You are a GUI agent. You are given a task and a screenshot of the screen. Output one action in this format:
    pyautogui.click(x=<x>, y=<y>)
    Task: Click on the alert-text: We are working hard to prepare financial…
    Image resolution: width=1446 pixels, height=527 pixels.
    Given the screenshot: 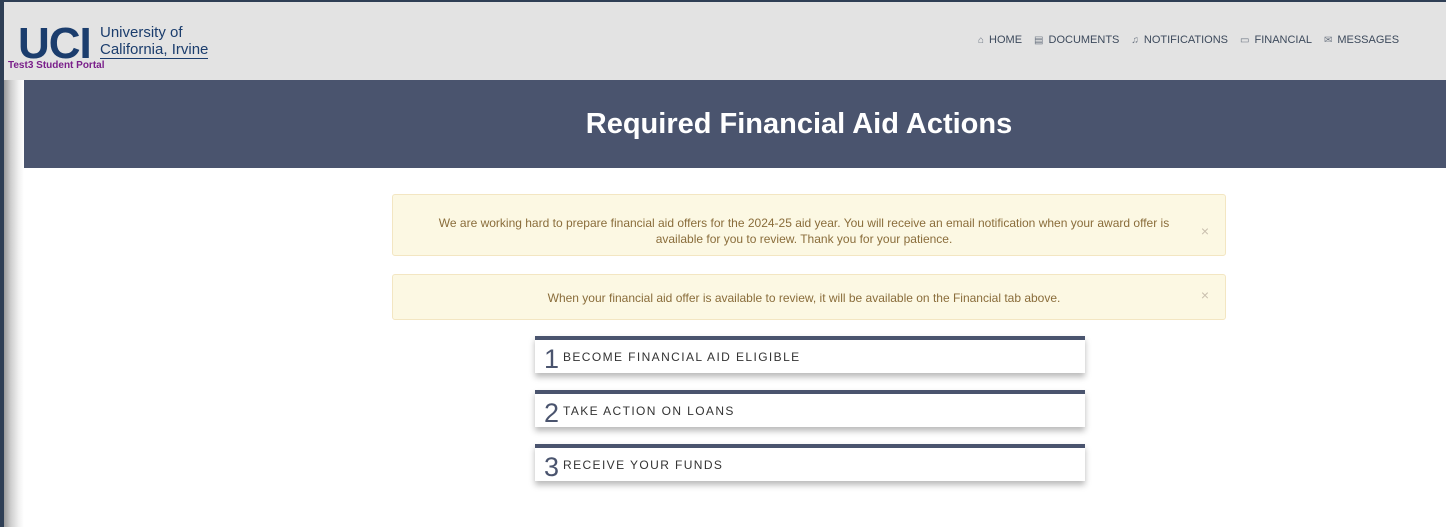 What is the action you would take?
    pyautogui.click(x=804, y=231)
    